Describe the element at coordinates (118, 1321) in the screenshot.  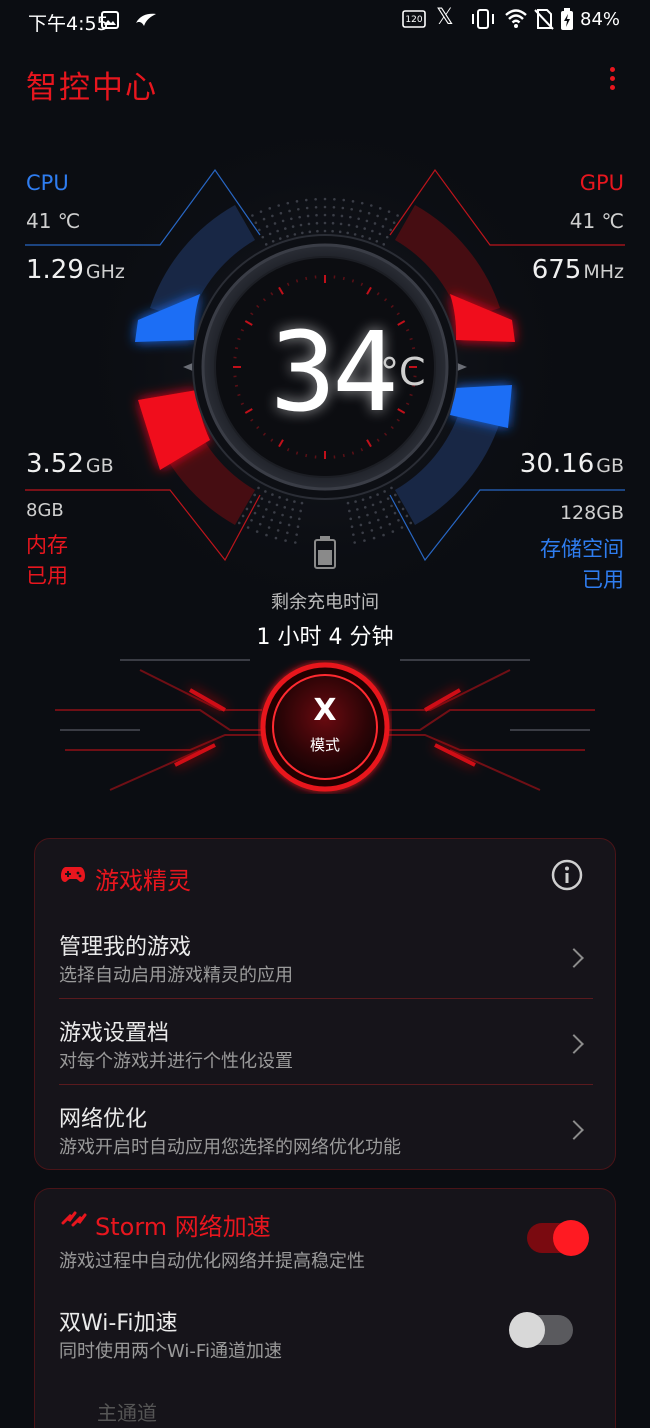
I see `dual-wifi-title: 双Wi-Fi加速` at that location.